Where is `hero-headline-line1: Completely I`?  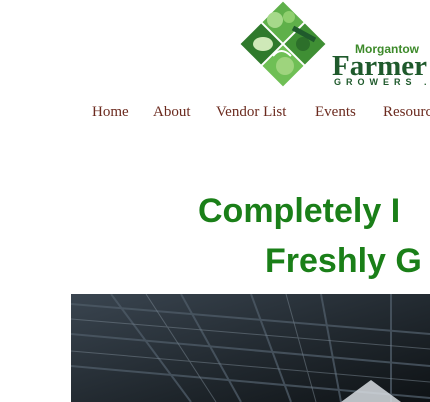
hero-headline-line1: Completely I is located at coordinates (299, 211).